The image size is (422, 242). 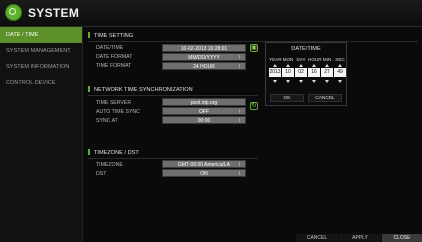 I want to click on date-format-value: MM/DD/YYYY, so click(x=204, y=58).